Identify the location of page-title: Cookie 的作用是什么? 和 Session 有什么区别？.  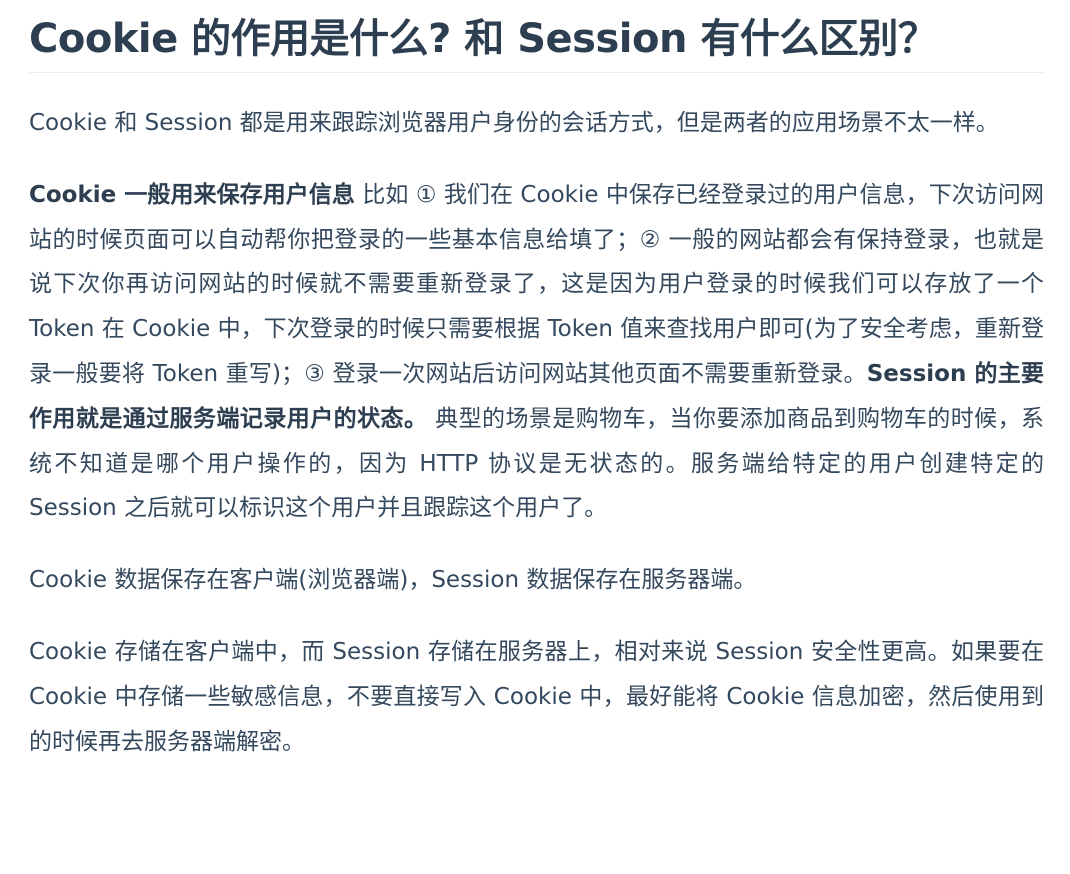
(483, 39).